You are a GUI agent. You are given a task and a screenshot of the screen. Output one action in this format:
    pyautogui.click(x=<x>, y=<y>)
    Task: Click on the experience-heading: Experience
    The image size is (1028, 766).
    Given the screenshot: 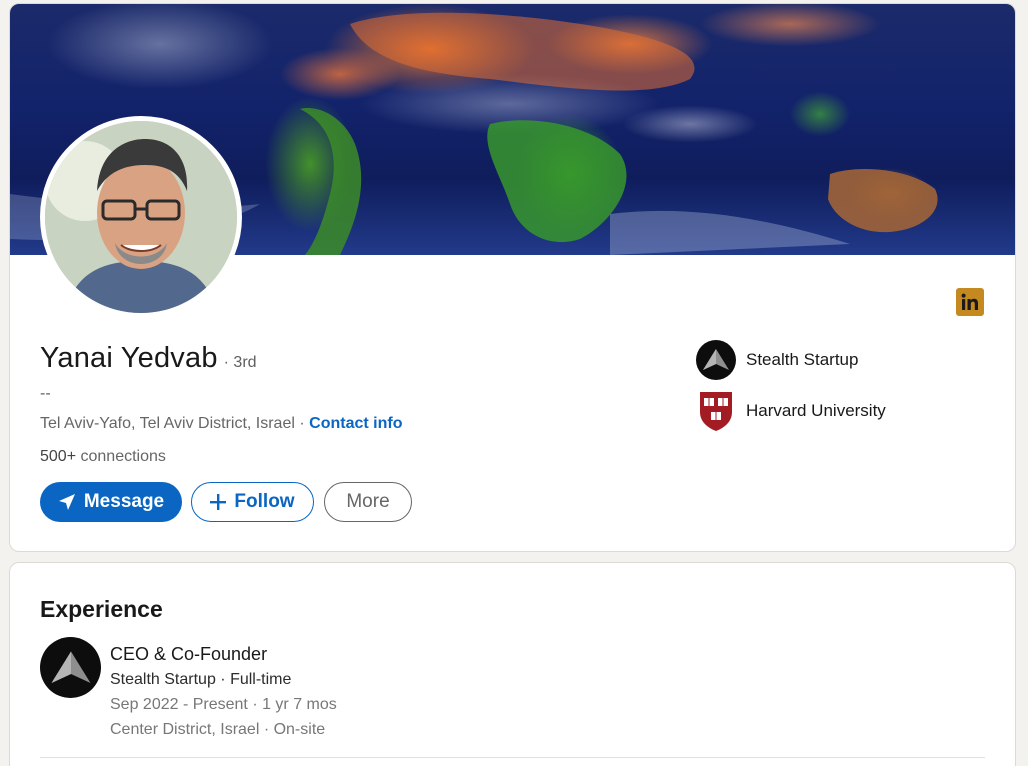 What is the action you would take?
    pyautogui.click(x=101, y=609)
    